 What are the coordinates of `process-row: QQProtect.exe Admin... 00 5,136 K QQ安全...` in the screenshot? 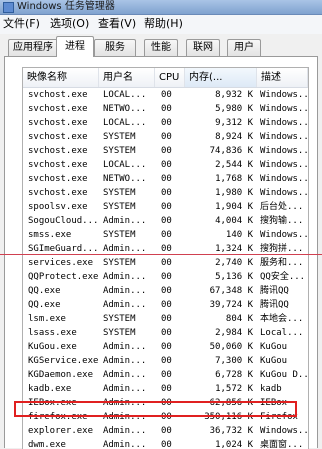 It's located at (165, 277).